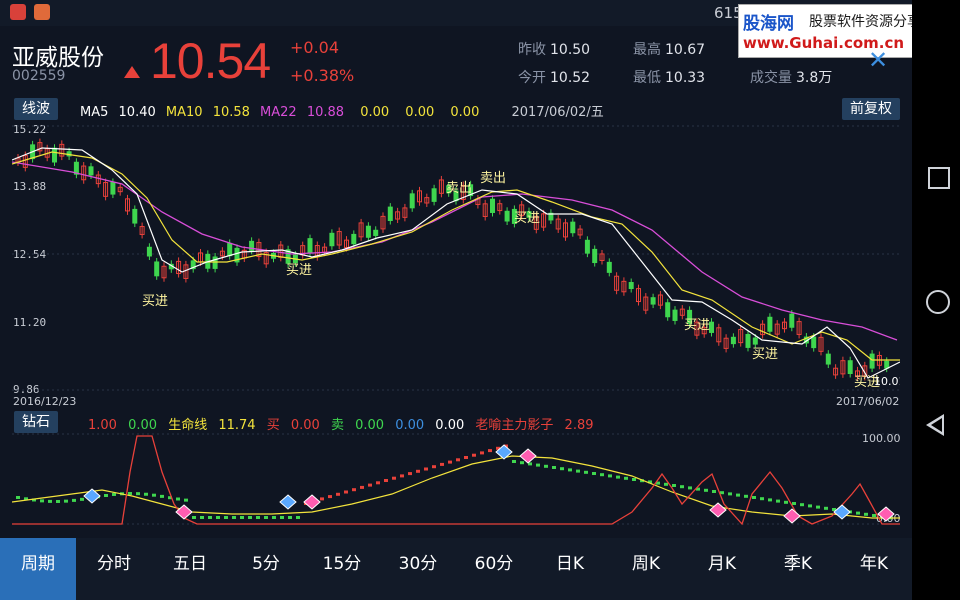 This screenshot has height=600, width=960. What do you see at coordinates (557, 112) in the screenshot?
I see `cursor-date: 2017/06/02/五` at bounding box center [557, 112].